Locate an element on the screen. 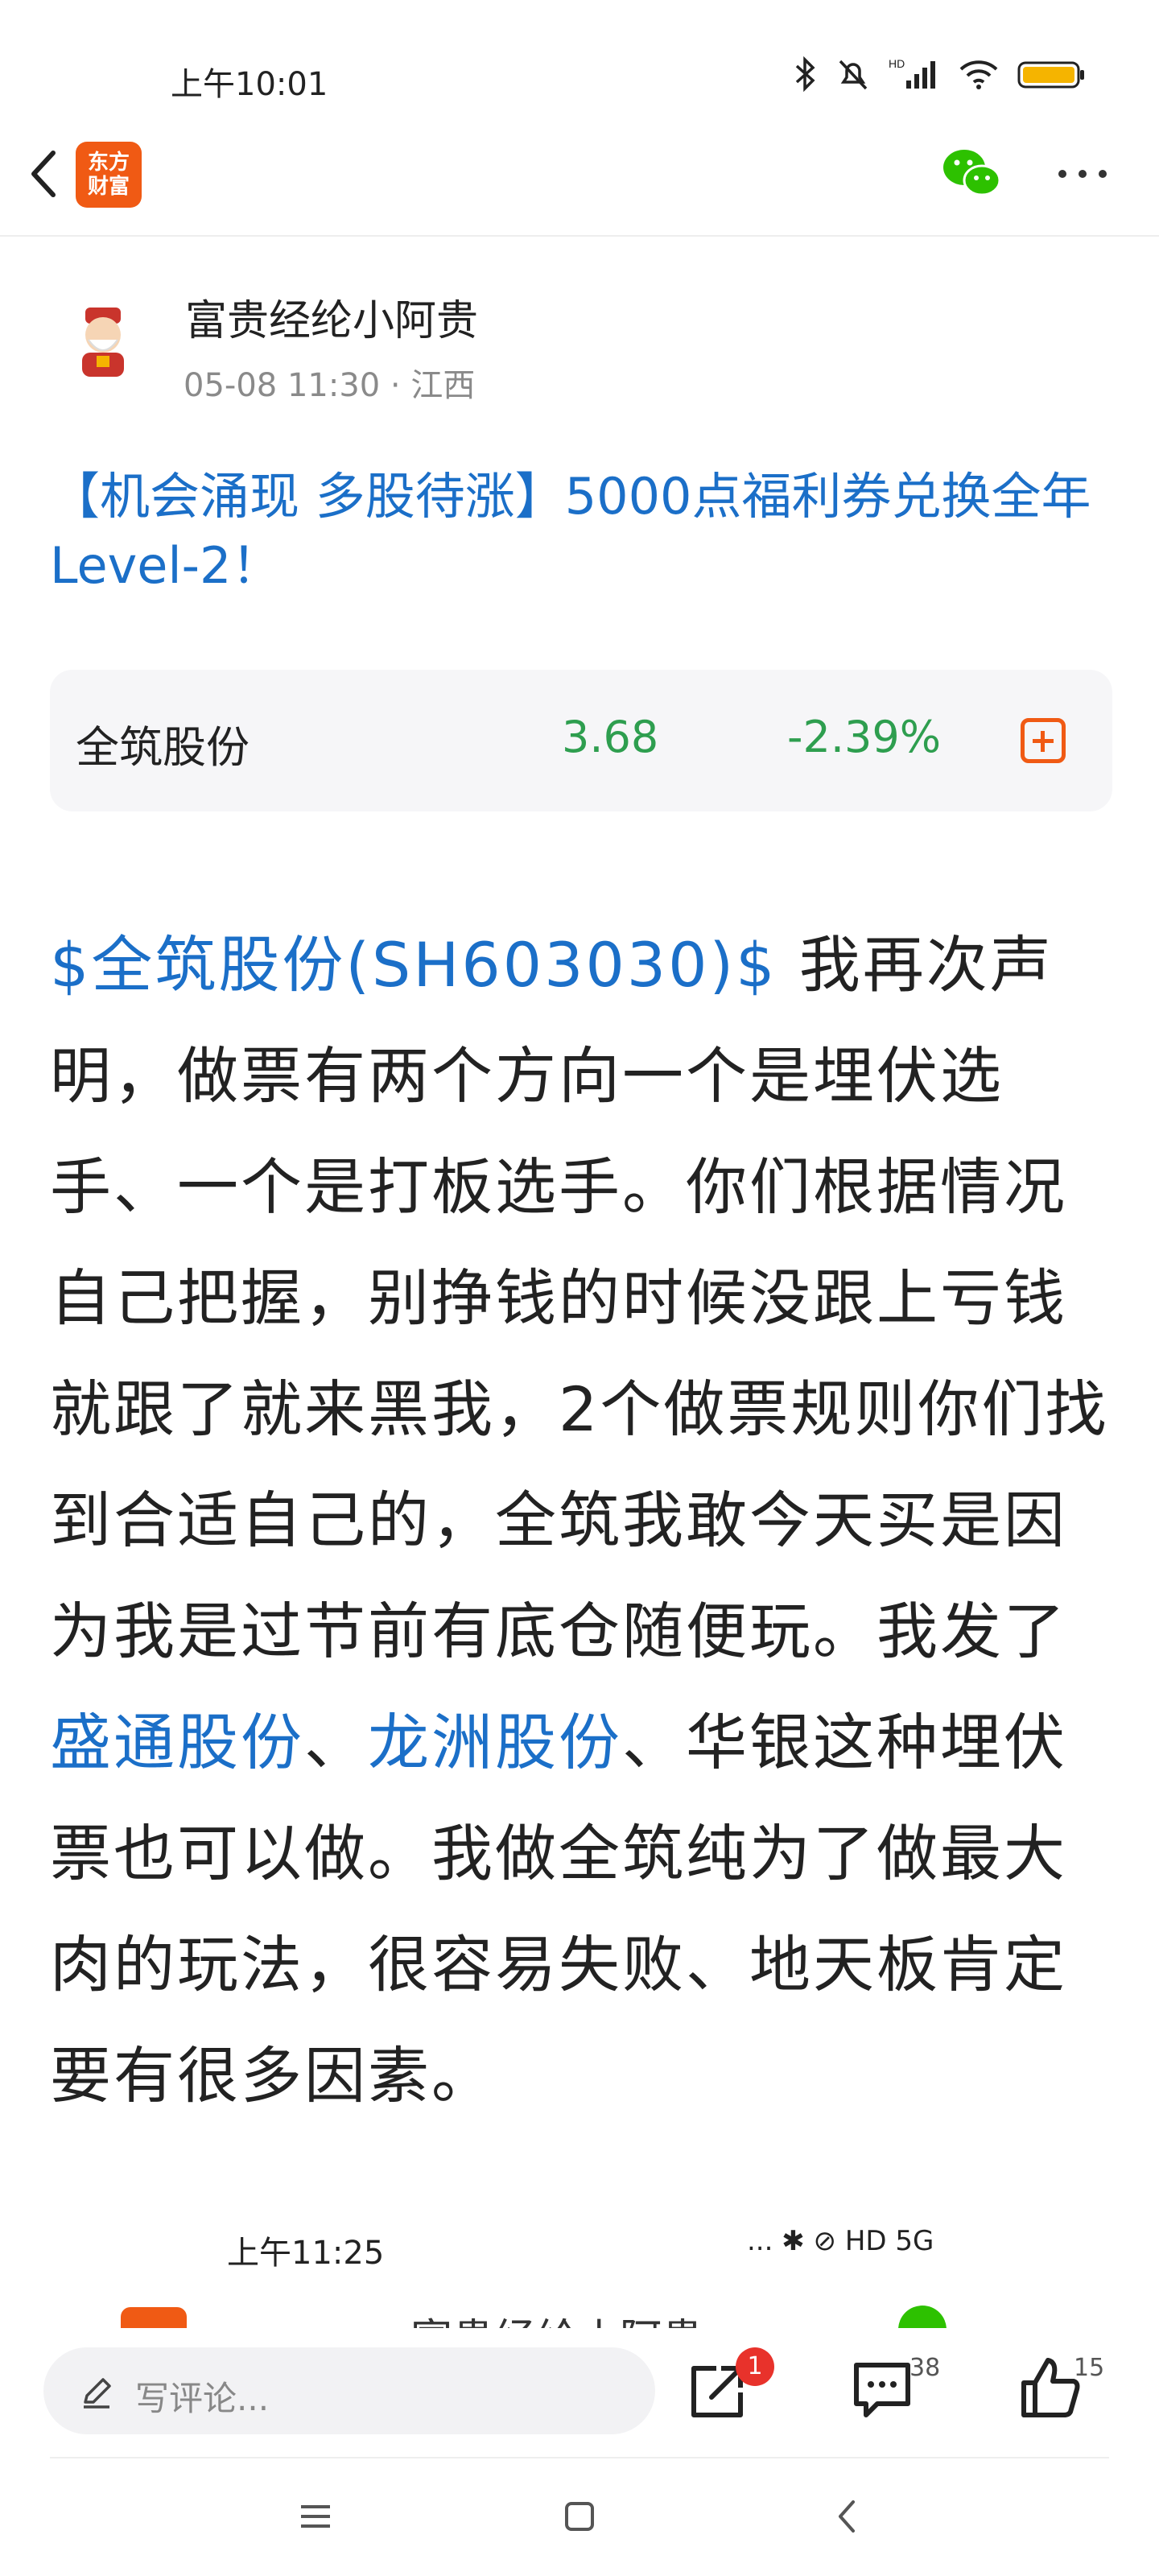  stock-link-shengtong: 盛通股份 is located at coordinates (177, 1742).